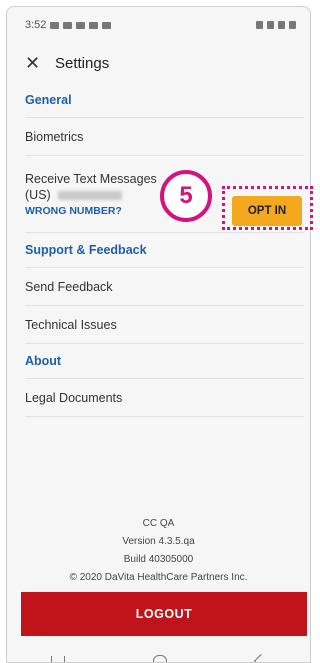 This screenshot has width=320, height=663. Describe the element at coordinates (91, 179) in the screenshot. I see `sms-label: Receive Text Messages` at that location.